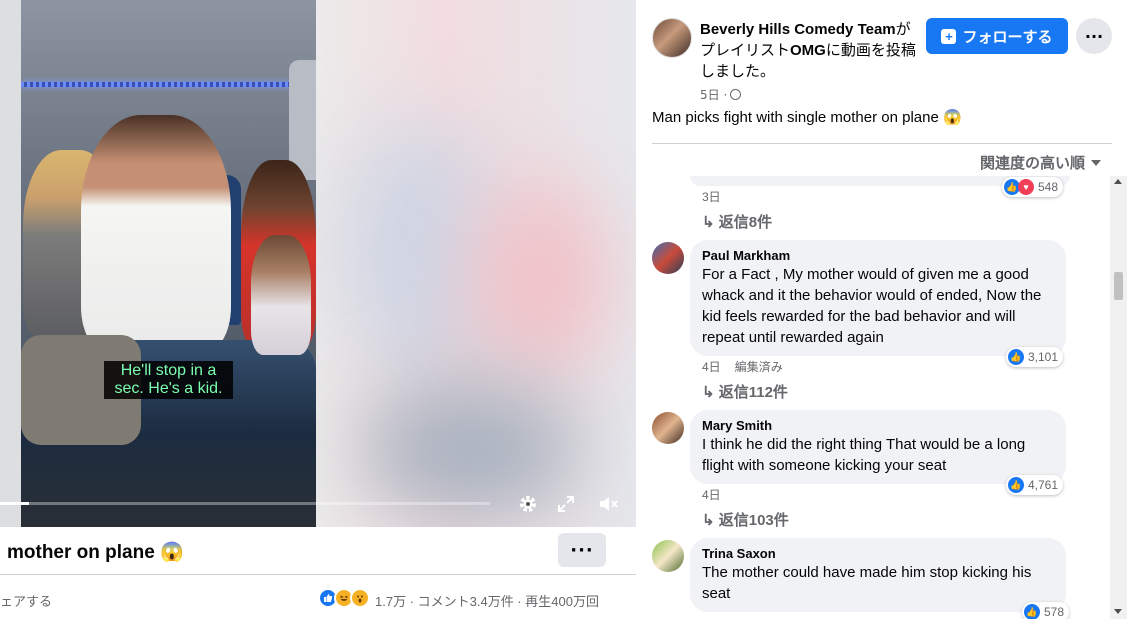  What do you see at coordinates (711, 367) in the screenshot?
I see `comment-time-value: 4日` at bounding box center [711, 367].